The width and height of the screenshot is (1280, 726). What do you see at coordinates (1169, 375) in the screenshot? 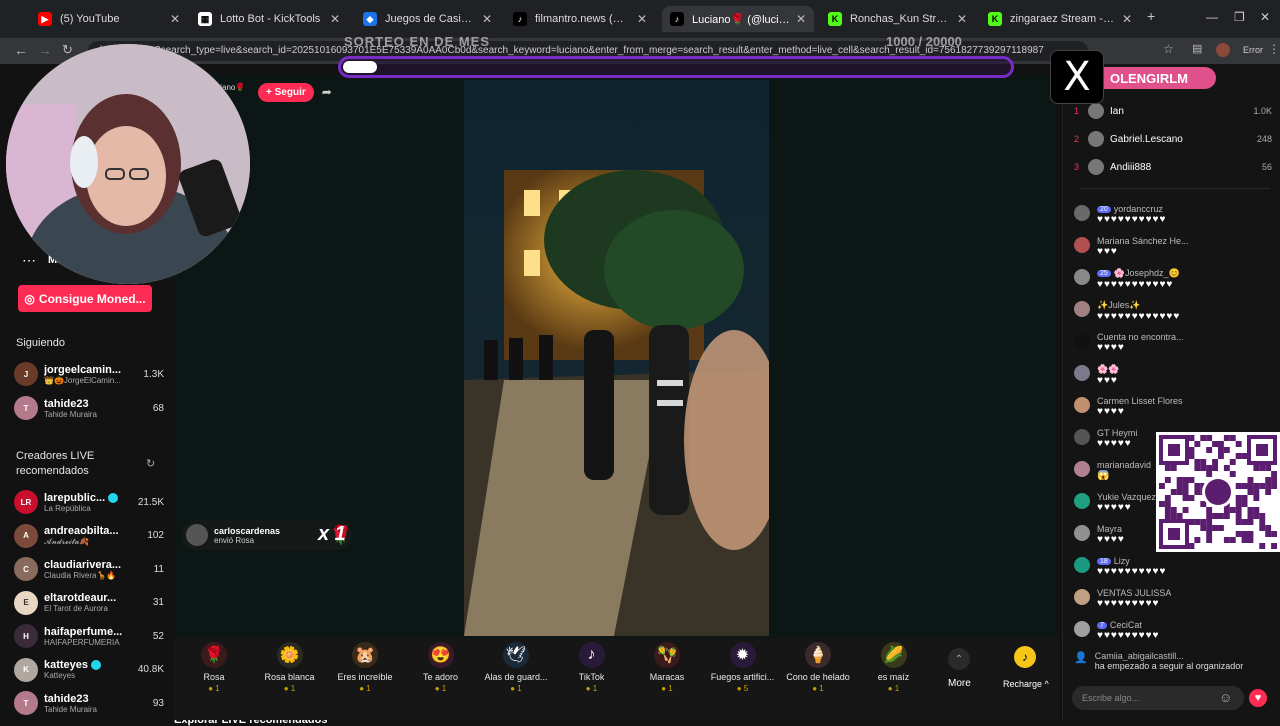
I see `chat-message: 🌸🌸 ♥♥♥` at bounding box center [1169, 375].